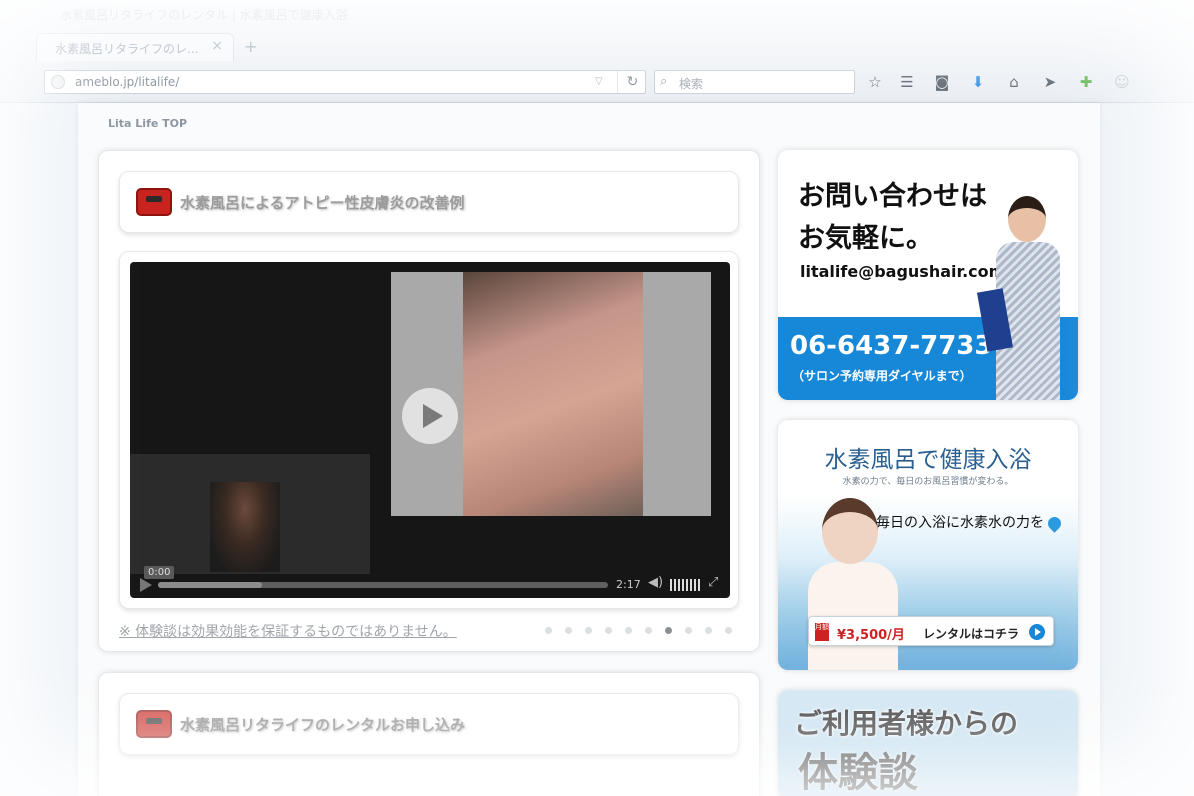 This screenshot has height=796, width=1194. Describe the element at coordinates (204, 15) in the screenshot. I see `window-title: 水素風呂リタライフのレンタル | 水素風呂で健康入浴` at that location.